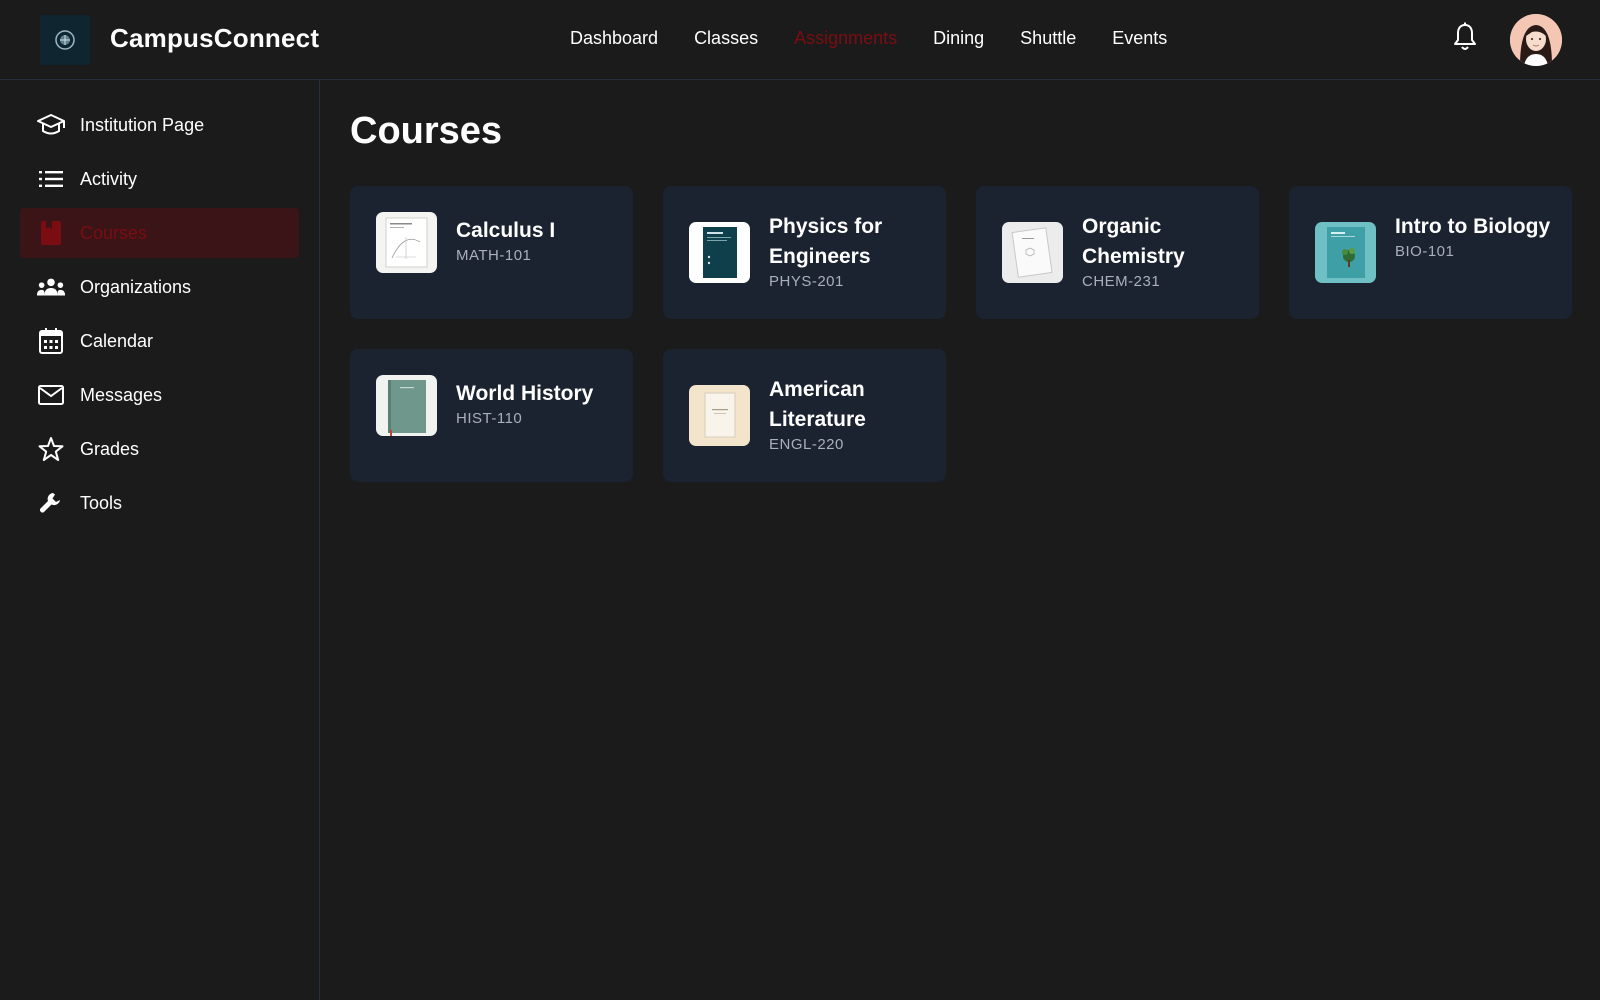 The image size is (1600, 1000). Describe the element at coordinates (110, 448) in the screenshot. I see `sidebar-item-label: Grades` at that location.